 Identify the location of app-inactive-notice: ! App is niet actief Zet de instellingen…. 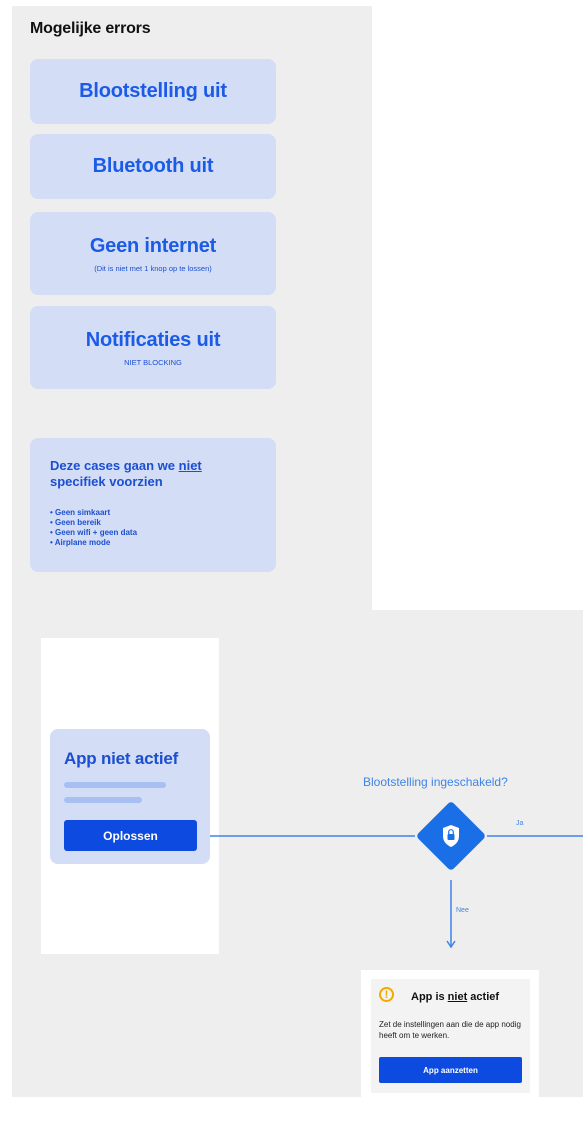
(450, 1036).